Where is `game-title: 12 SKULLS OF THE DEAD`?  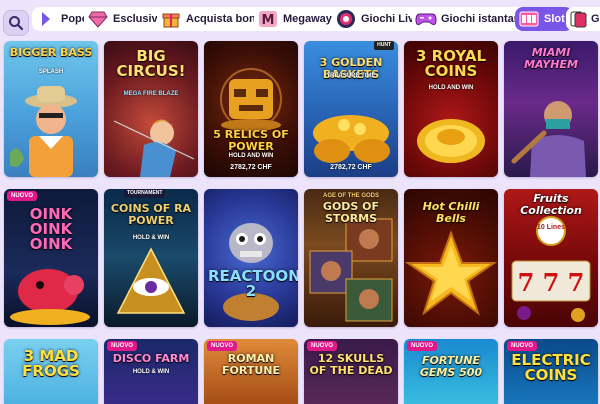
game-title: 12 SKULLS OF THE DEAD is located at coordinates (351, 364).